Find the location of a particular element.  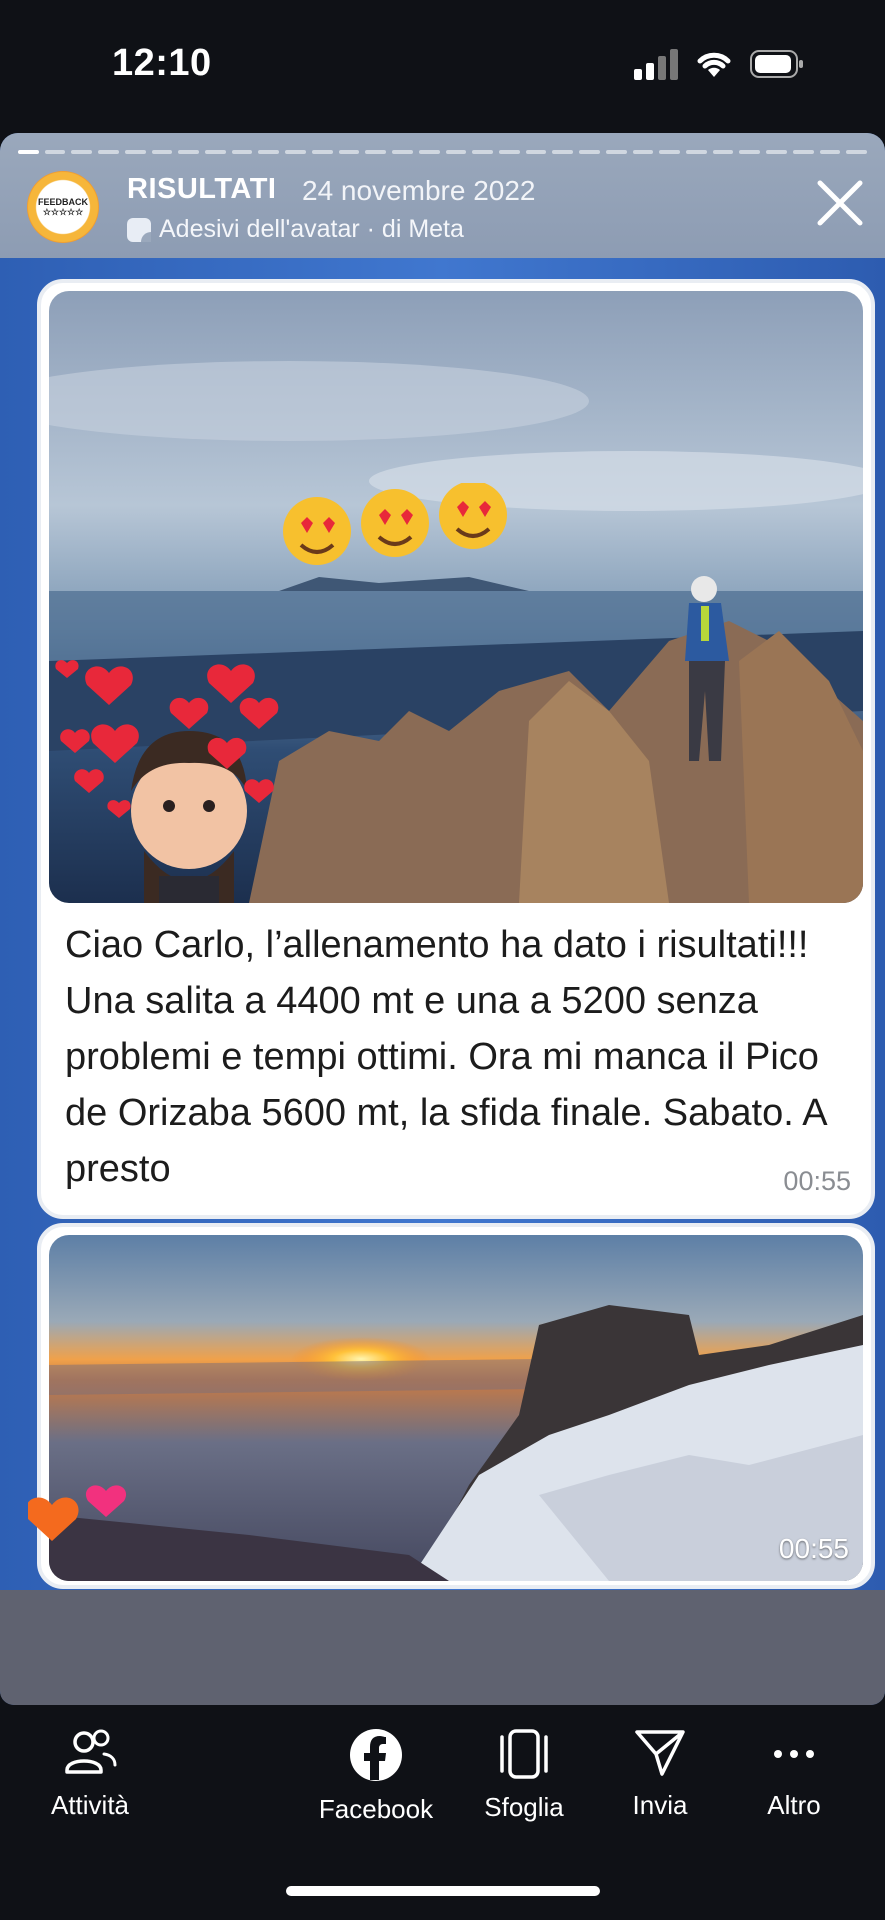

people-icon is located at coordinates (91, 1751).